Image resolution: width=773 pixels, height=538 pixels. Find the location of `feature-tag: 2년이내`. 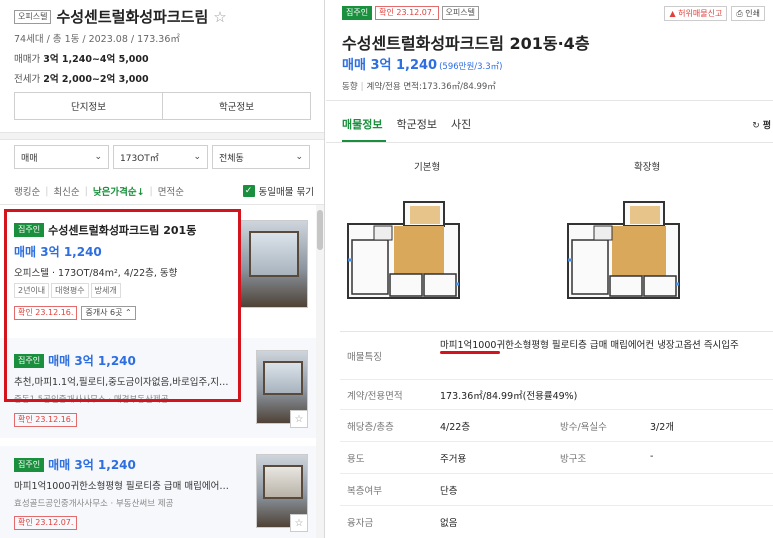

feature-tag: 2년이내 is located at coordinates (32, 290).